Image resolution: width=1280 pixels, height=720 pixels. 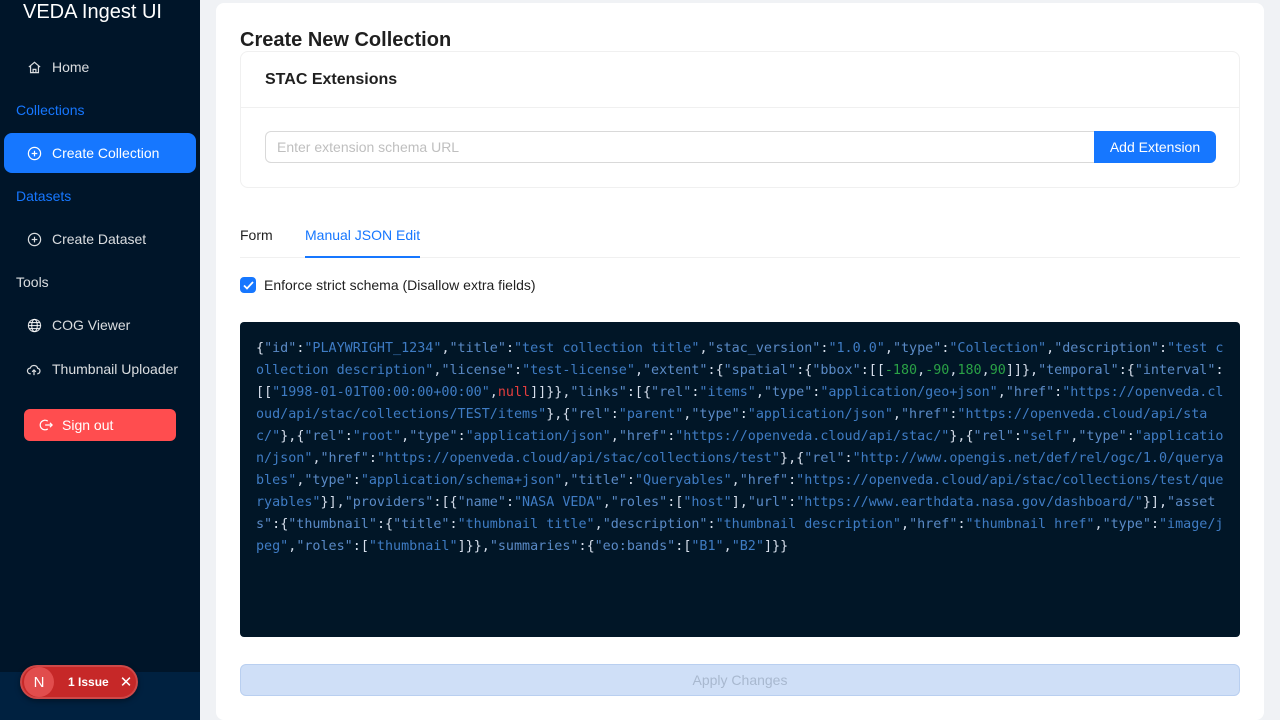 I want to click on nav-item-create-dataset: Create Dataset, so click(x=100, y=239).